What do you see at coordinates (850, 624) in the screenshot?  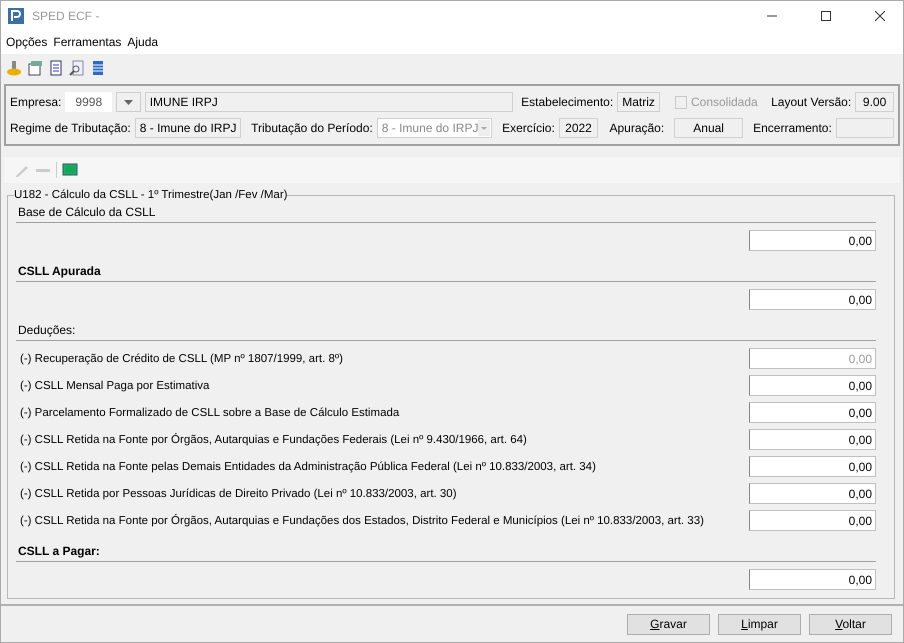 I see `action-button: Voltar` at bounding box center [850, 624].